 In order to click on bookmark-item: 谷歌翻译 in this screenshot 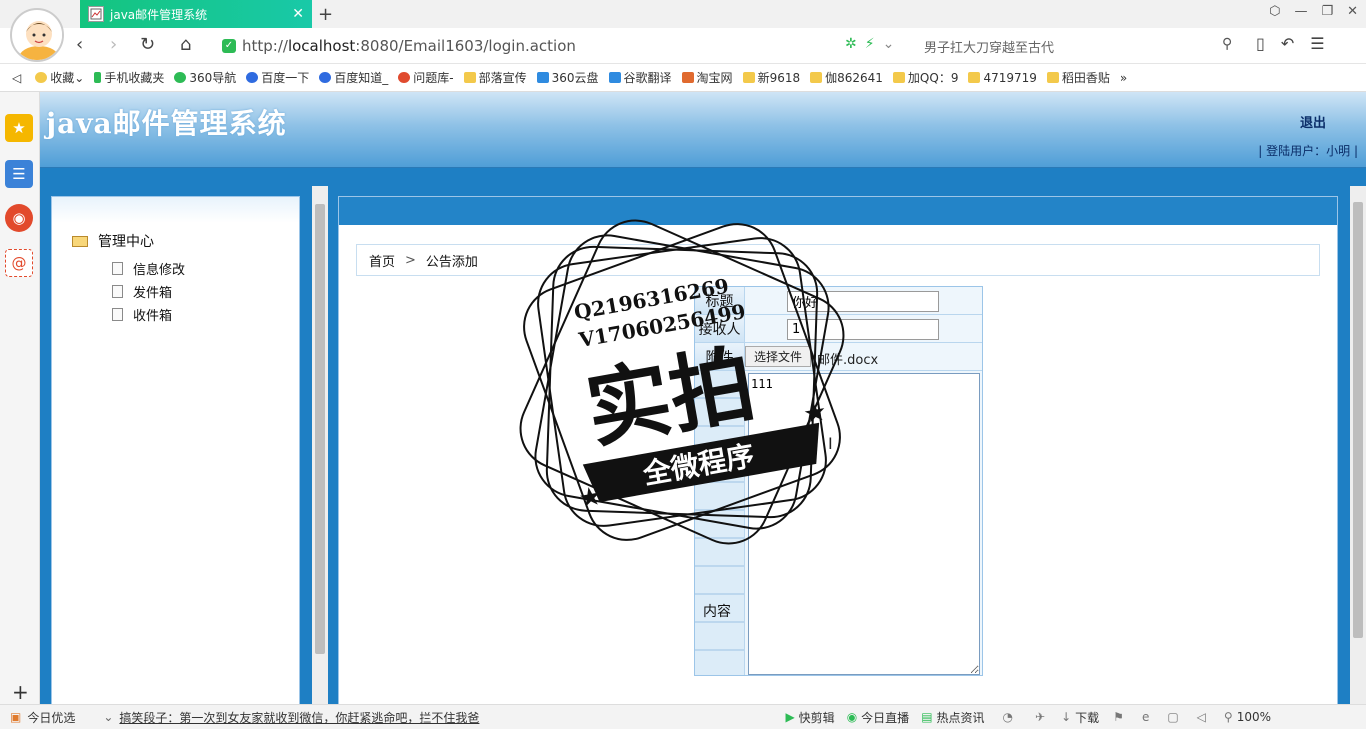, I will do `click(640, 77)`.